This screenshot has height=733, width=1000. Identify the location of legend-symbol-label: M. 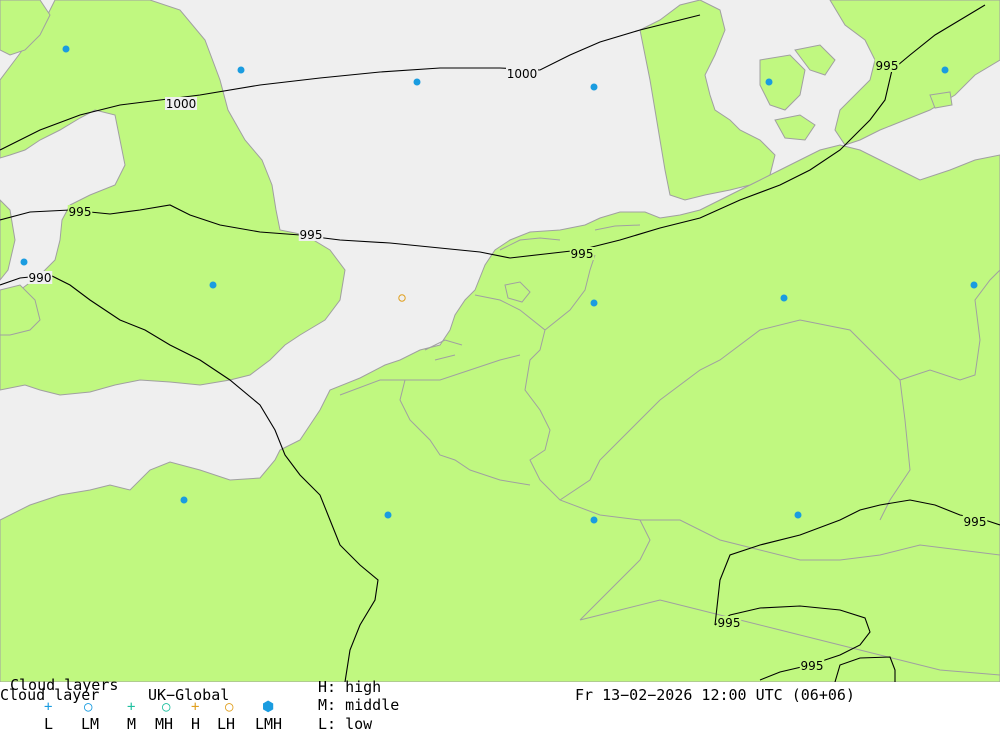
(132, 724).